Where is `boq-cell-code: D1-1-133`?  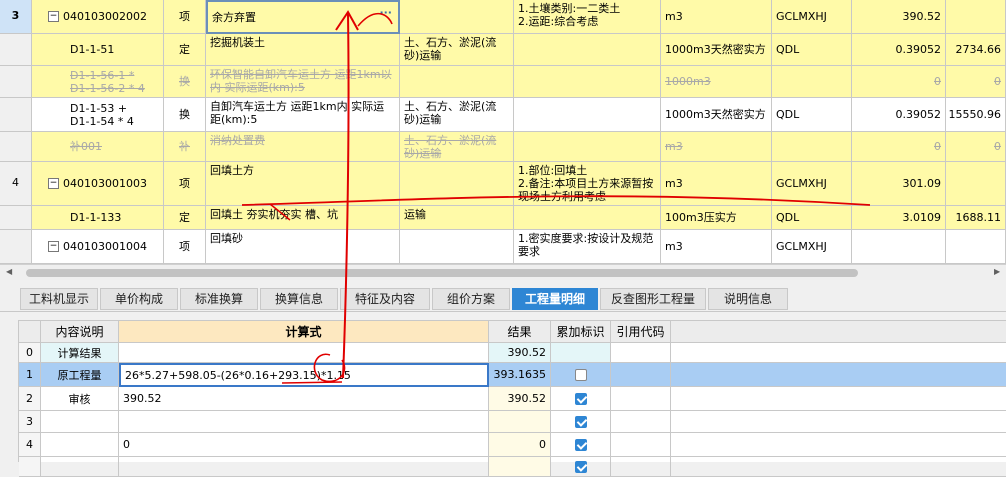
boq-cell-code: D1-1-133 is located at coordinates (98, 218).